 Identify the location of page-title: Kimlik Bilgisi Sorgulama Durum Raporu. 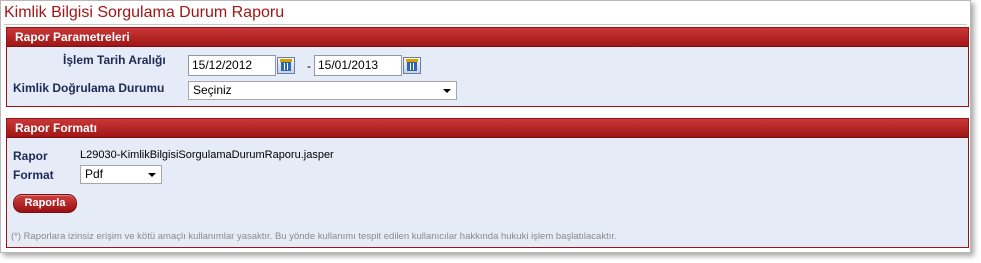
(144, 12).